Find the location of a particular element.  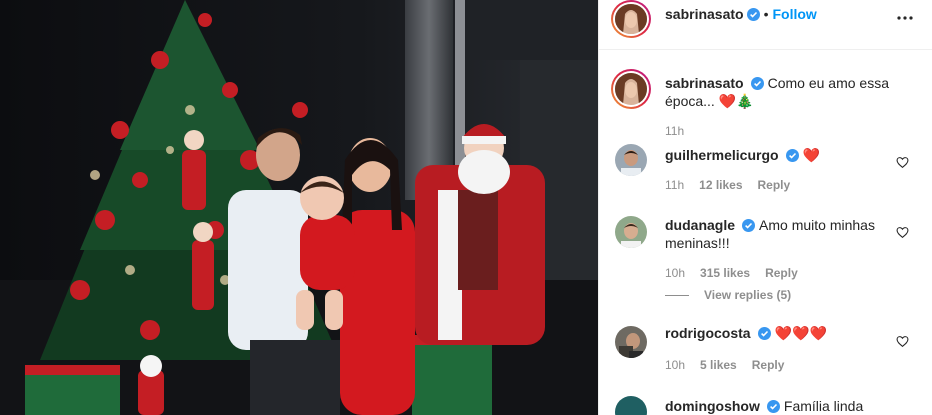

post-header: sabrinasato • Follow is located at coordinates (765, 25).